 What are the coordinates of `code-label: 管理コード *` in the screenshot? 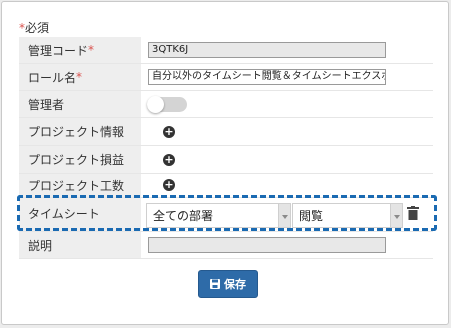 It's located at (80, 50).